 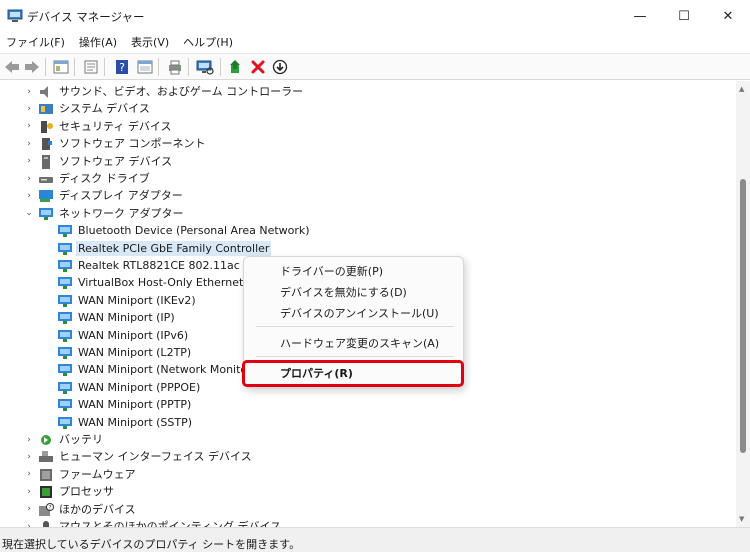 I want to click on disable-device-button, so click(x=280, y=67).